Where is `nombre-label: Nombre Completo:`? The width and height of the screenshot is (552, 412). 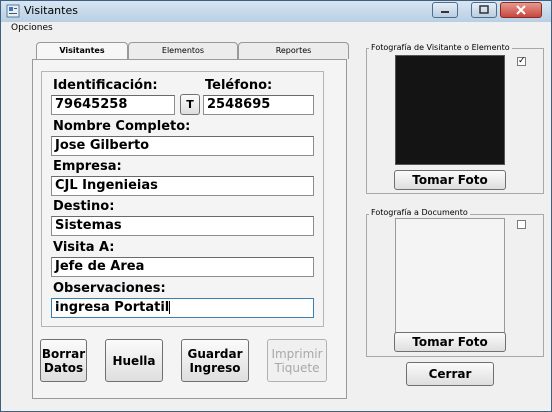 nombre-label: Nombre Completo: is located at coordinates (122, 126).